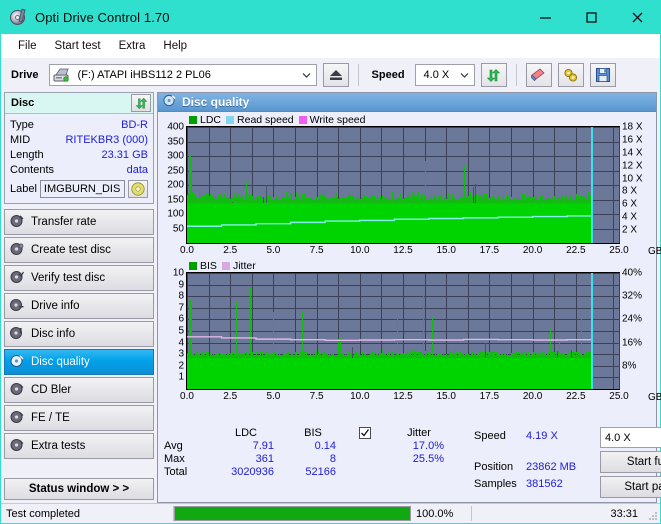  What do you see at coordinates (238, 266) in the screenshot?
I see `legend-item-jitter: Jitter` at bounding box center [238, 266].